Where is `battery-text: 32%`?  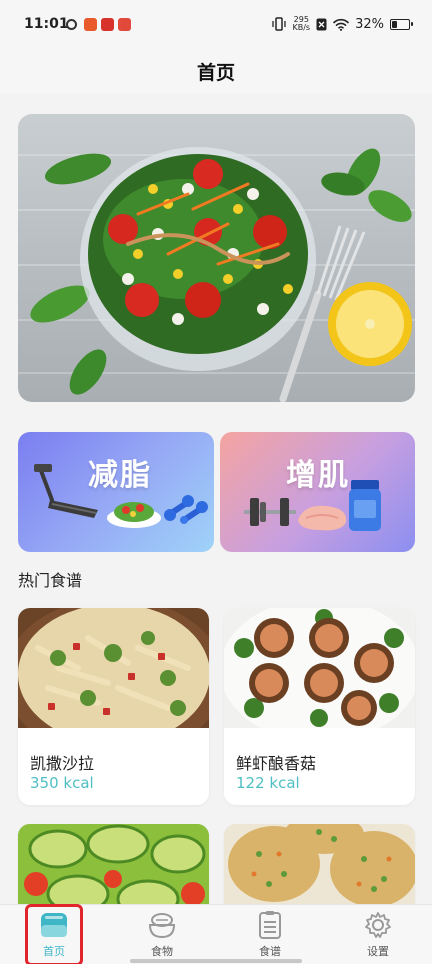
battery-text: 32% is located at coordinates (369, 24).